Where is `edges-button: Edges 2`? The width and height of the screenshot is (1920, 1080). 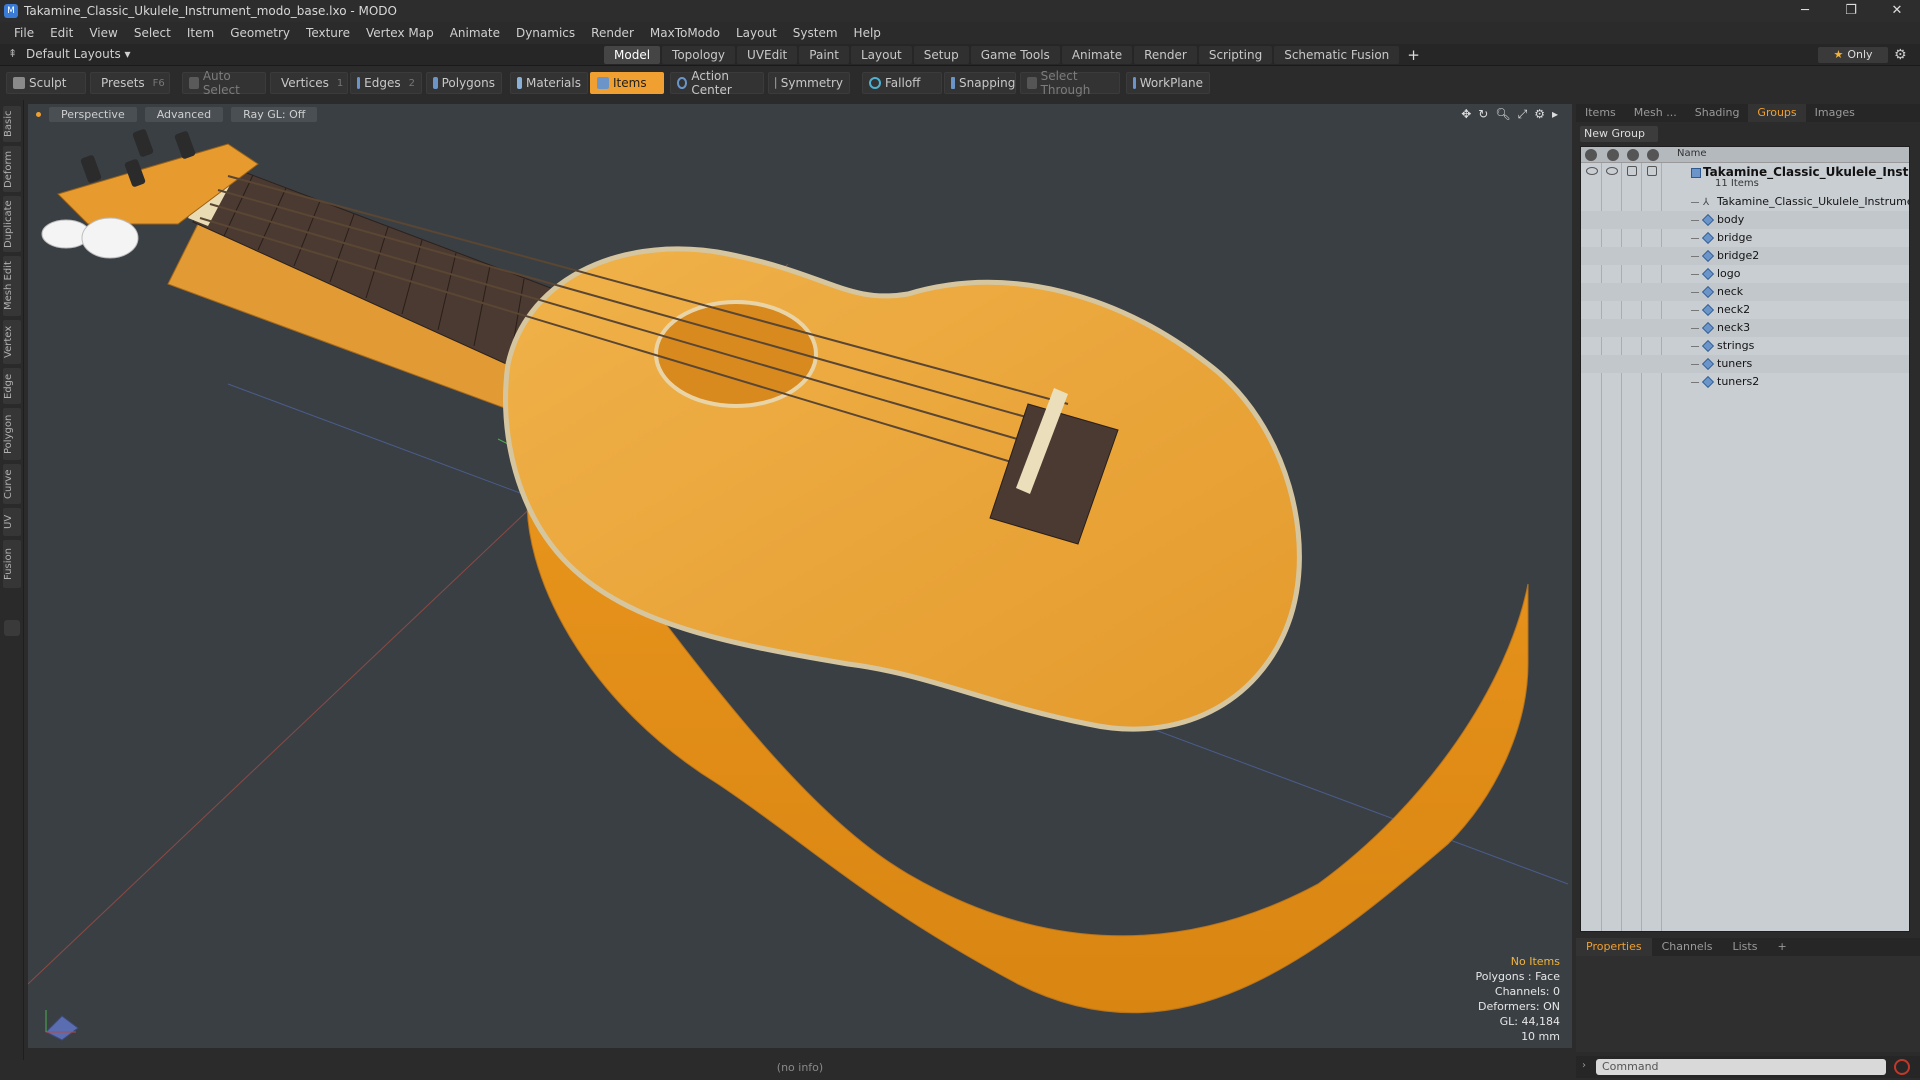 edges-button: Edges 2 is located at coordinates (386, 83).